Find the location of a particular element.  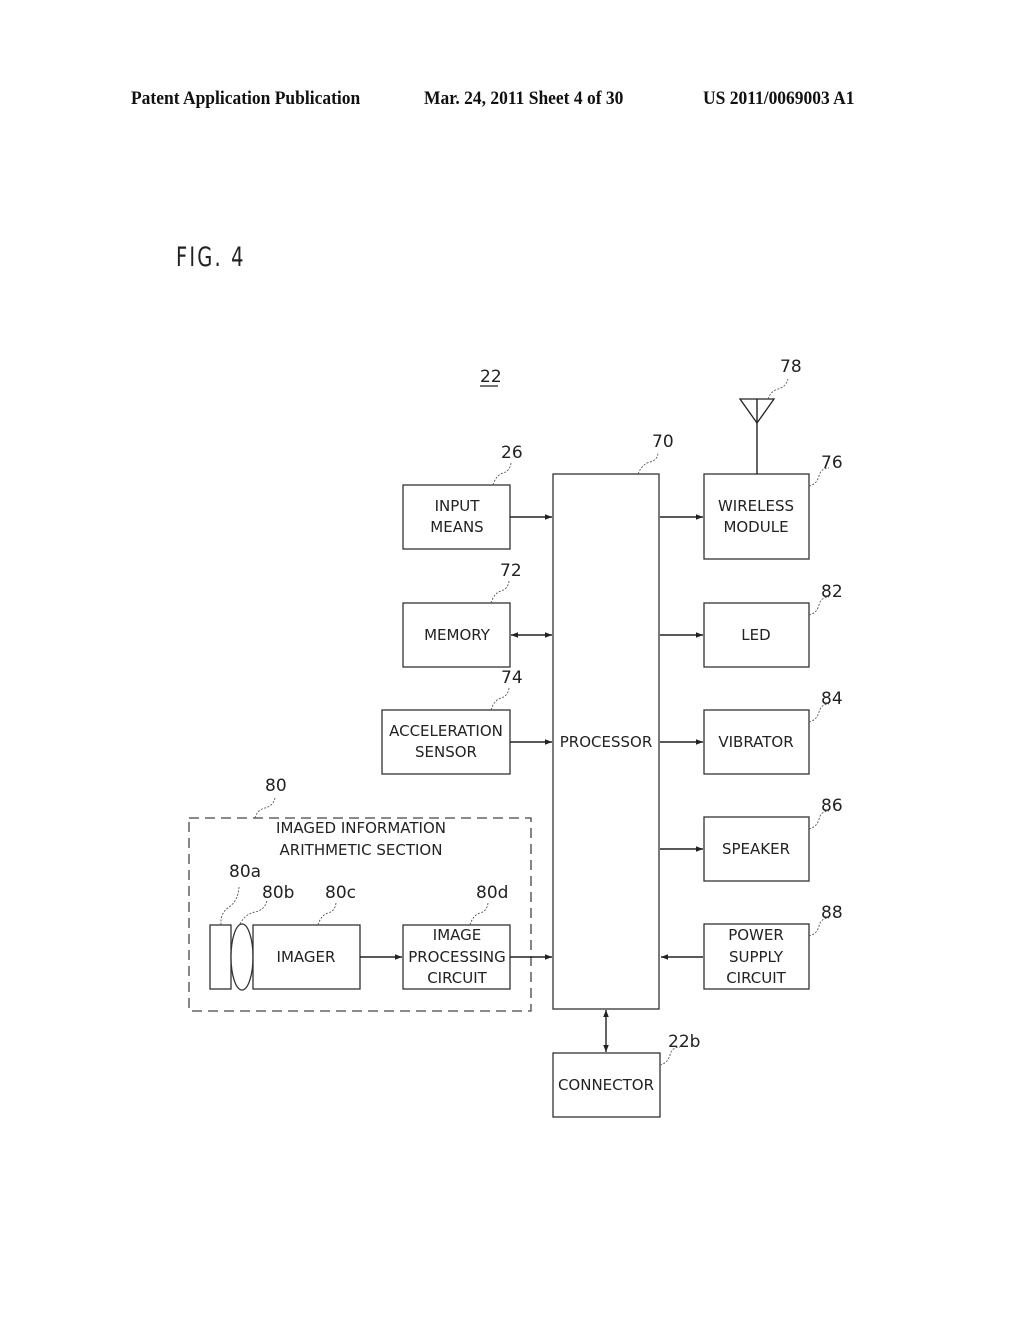

svg-text: 74 is located at coordinates (512, 678).